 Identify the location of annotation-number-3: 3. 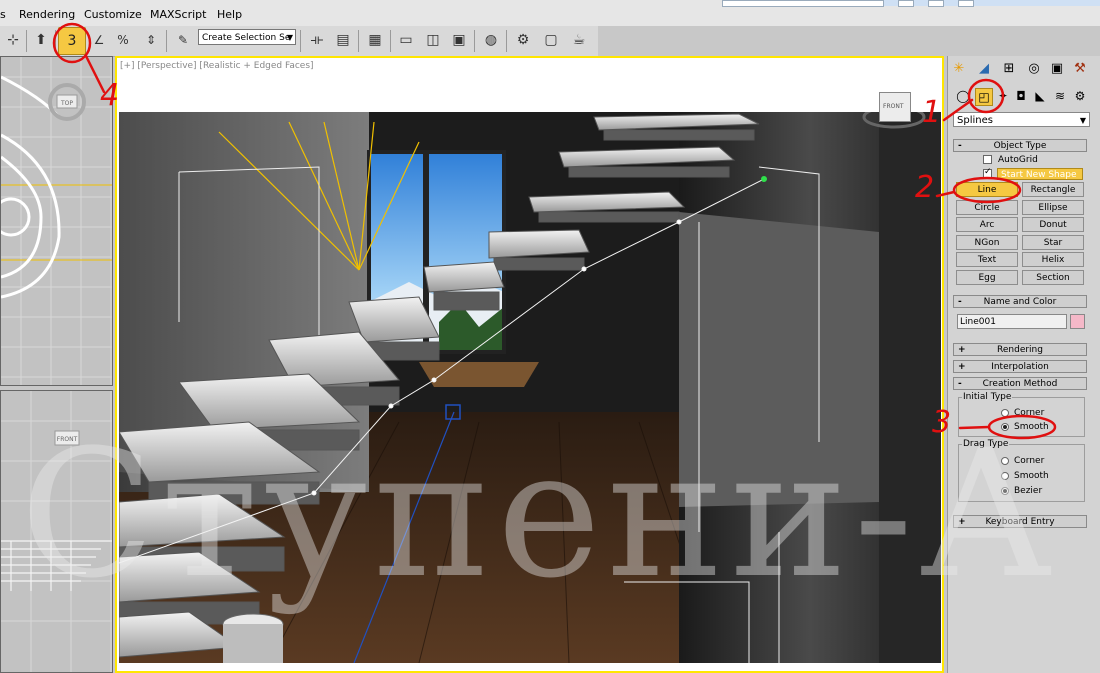
(942, 422).